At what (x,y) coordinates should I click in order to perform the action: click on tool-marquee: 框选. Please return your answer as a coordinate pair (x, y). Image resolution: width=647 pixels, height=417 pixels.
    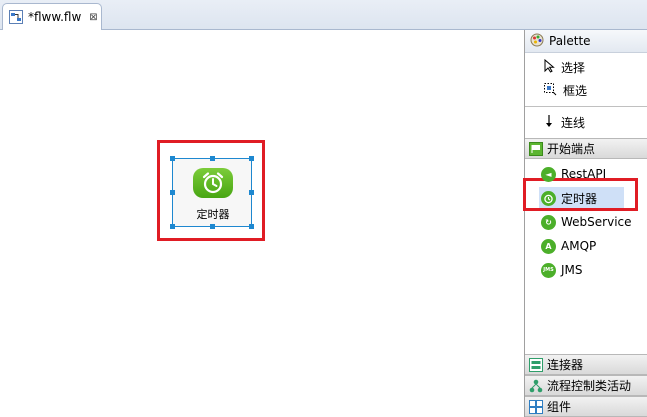
    Looking at the image, I should click on (586, 90).